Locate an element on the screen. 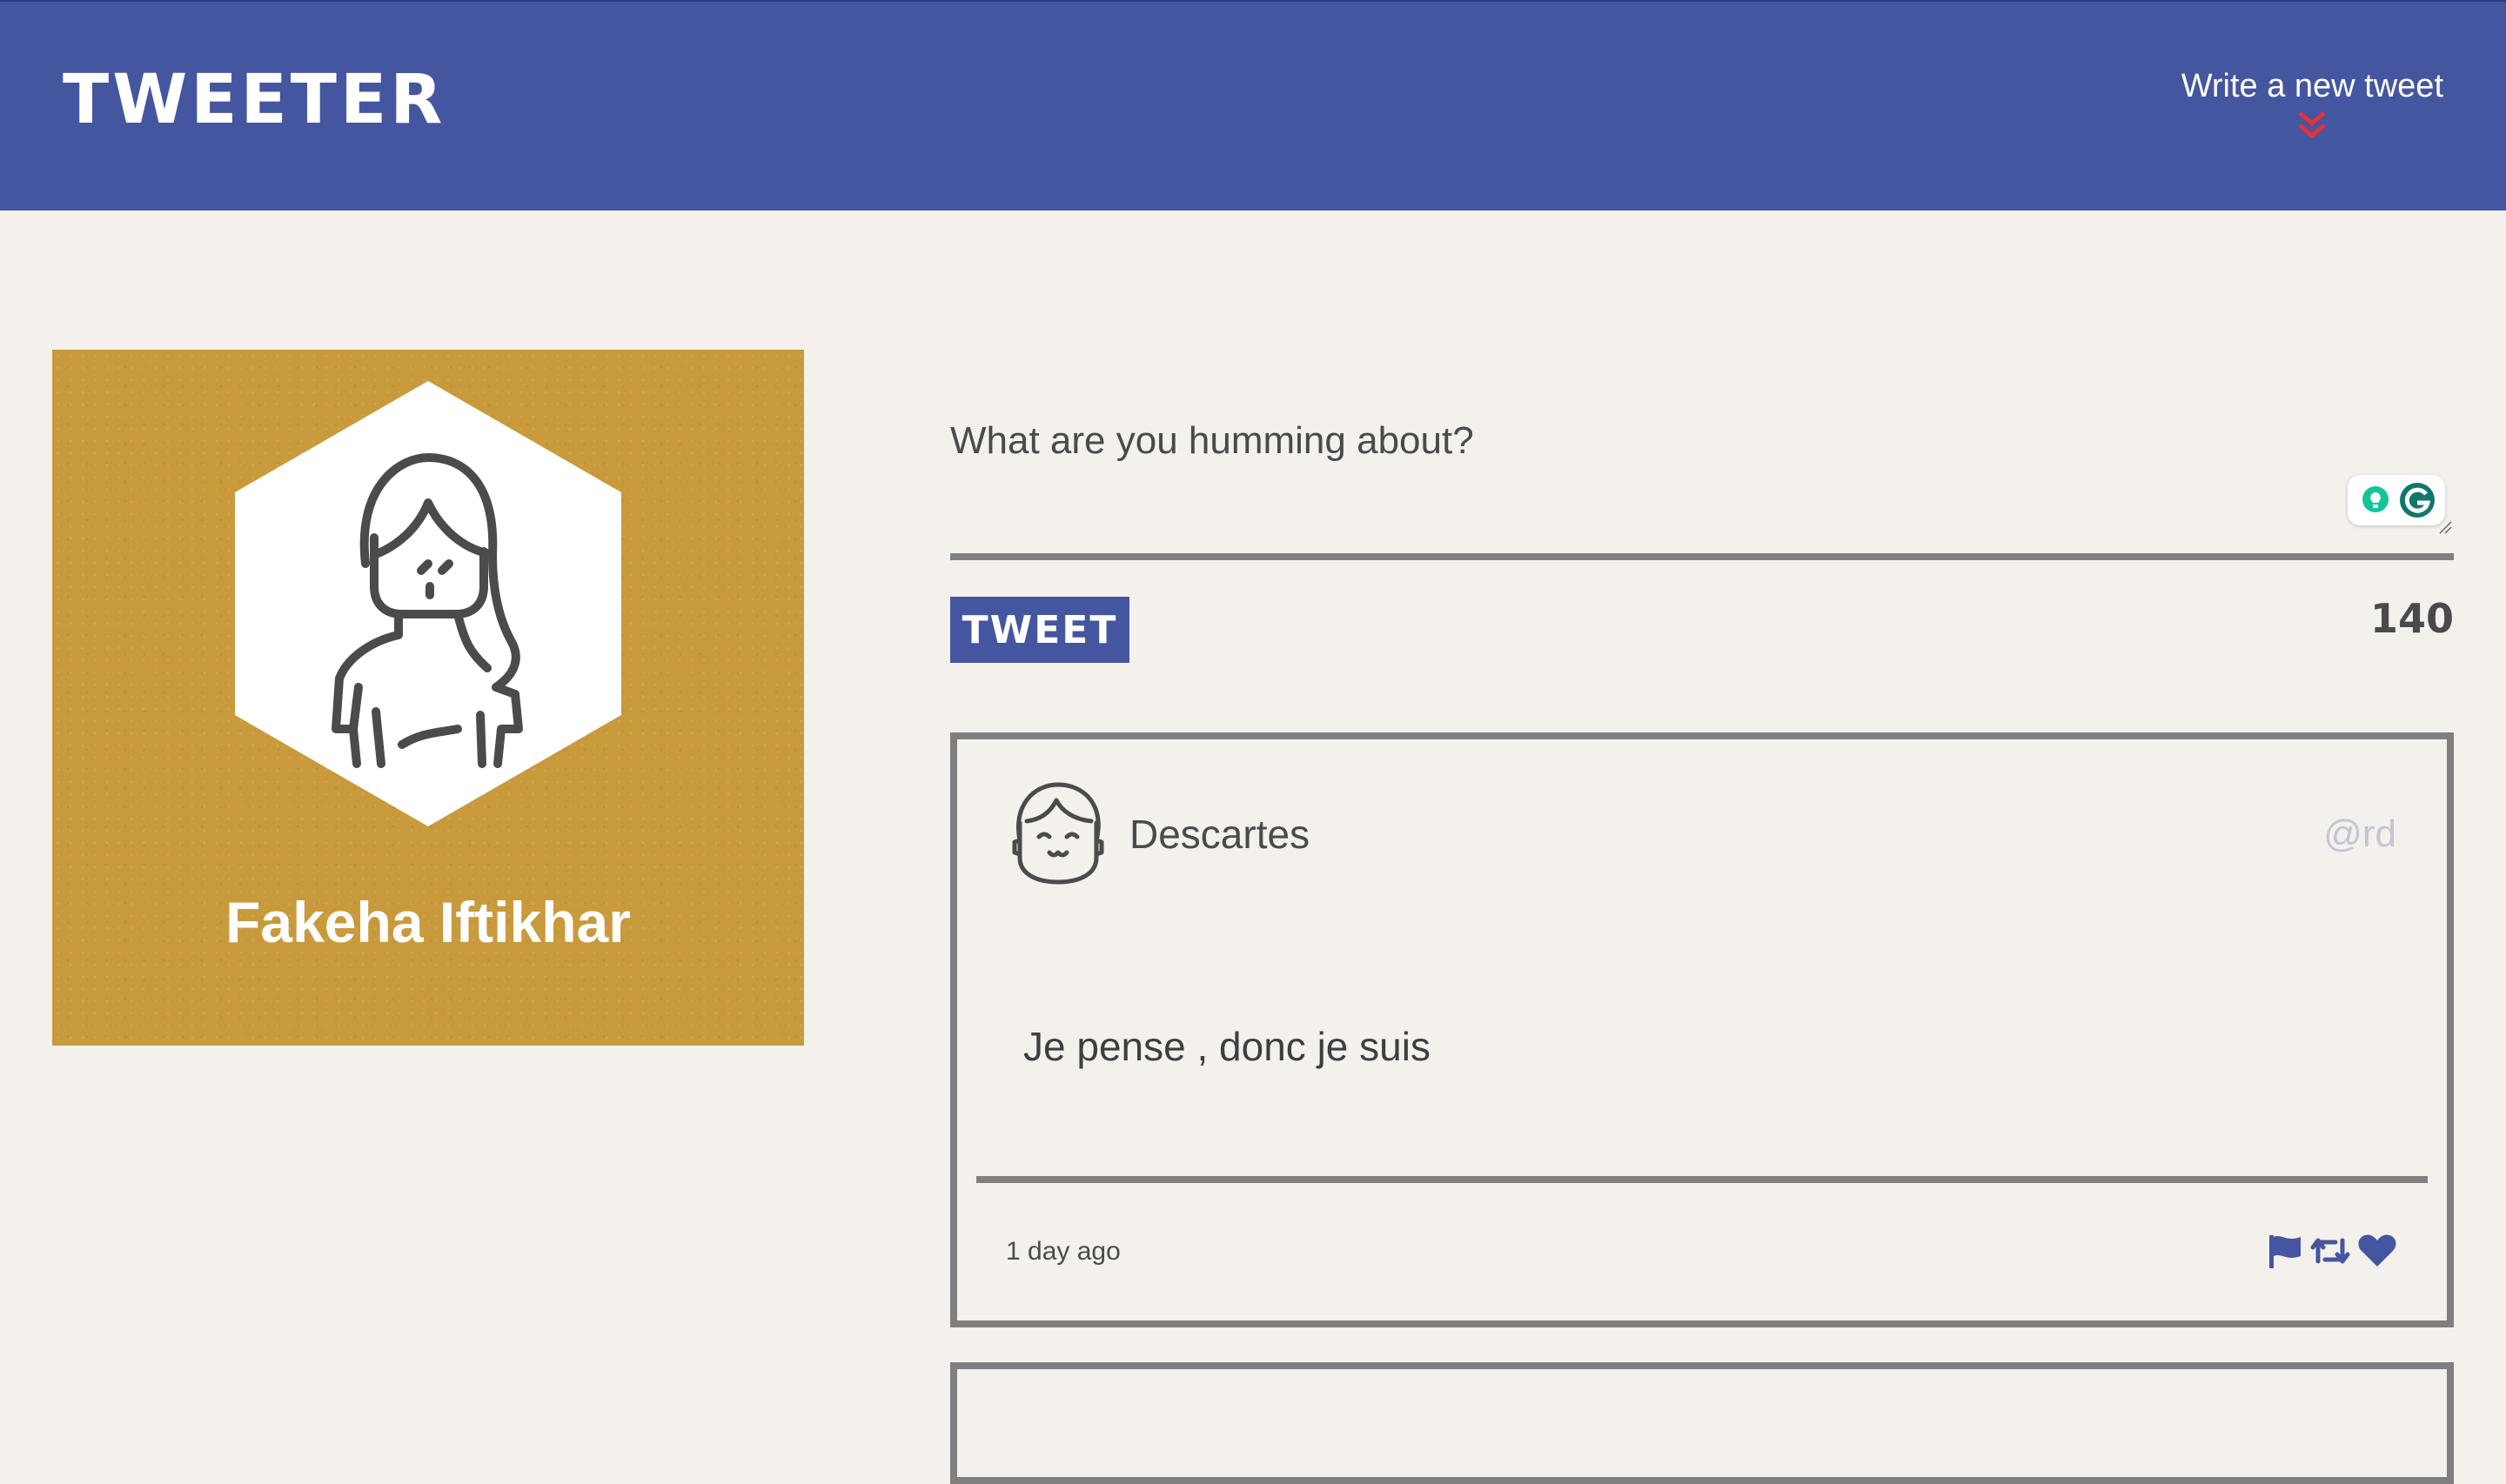  smiling-face-avatar-icon is located at coordinates (1058, 833).